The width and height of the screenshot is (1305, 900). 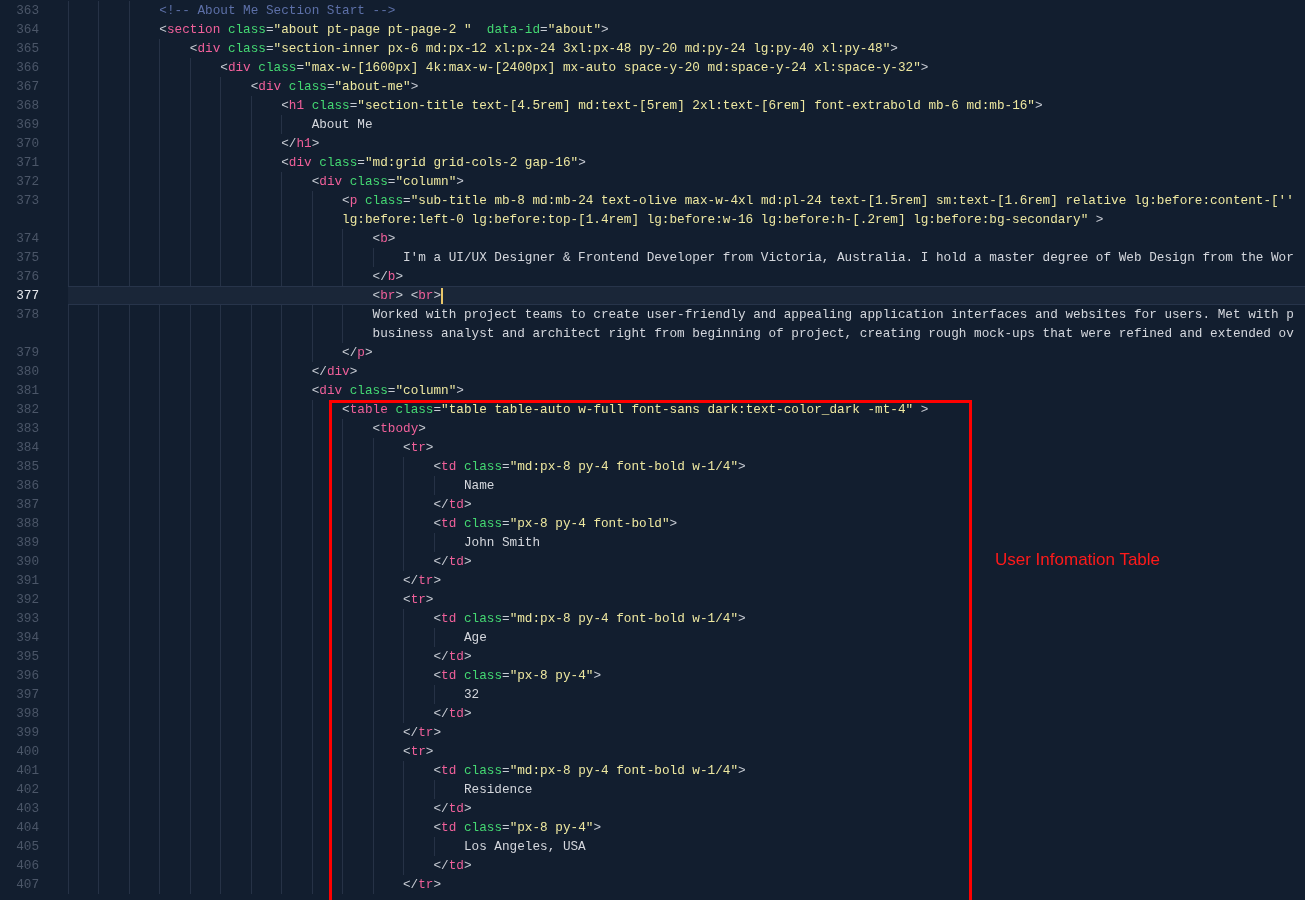 I want to click on line-number: 366, so click(x=27, y=67).